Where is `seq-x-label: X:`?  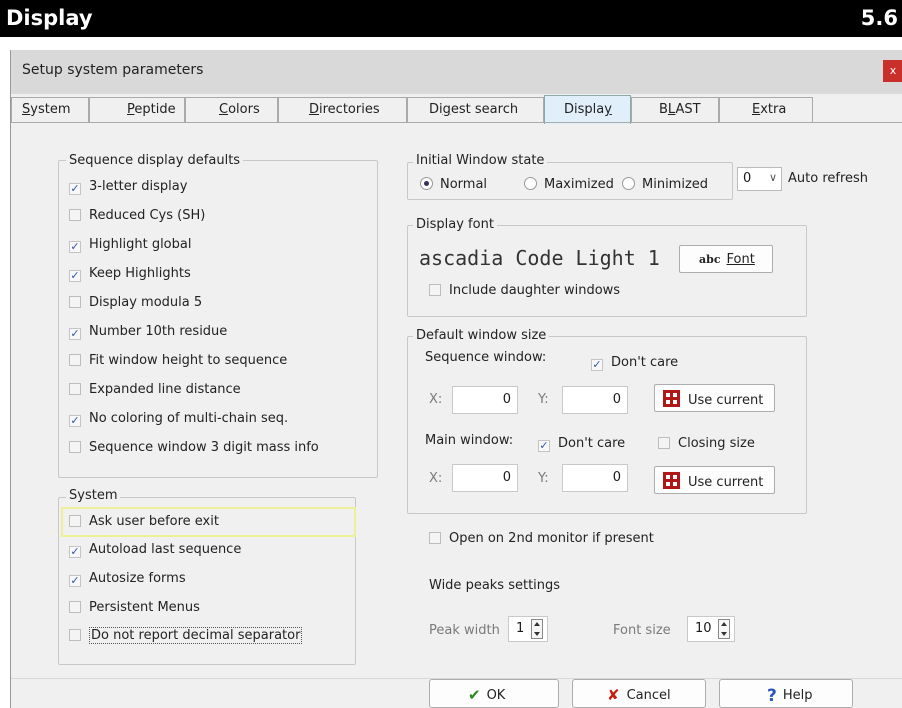
seq-x-label: X: is located at coordinates (436, 399).